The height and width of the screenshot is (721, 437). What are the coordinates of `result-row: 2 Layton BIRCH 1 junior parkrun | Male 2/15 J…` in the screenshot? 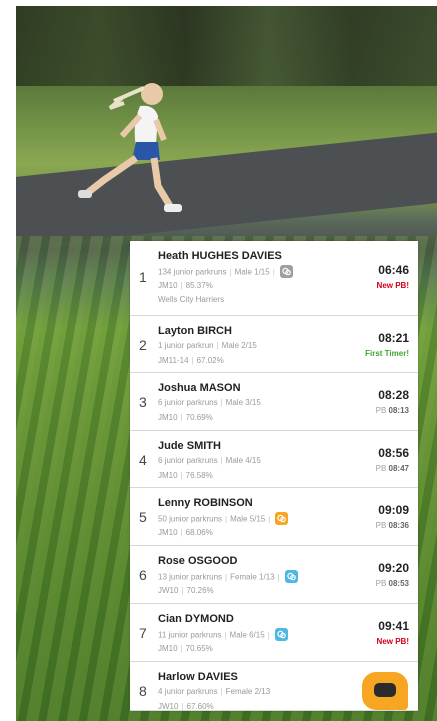 It's located at (274, 344).